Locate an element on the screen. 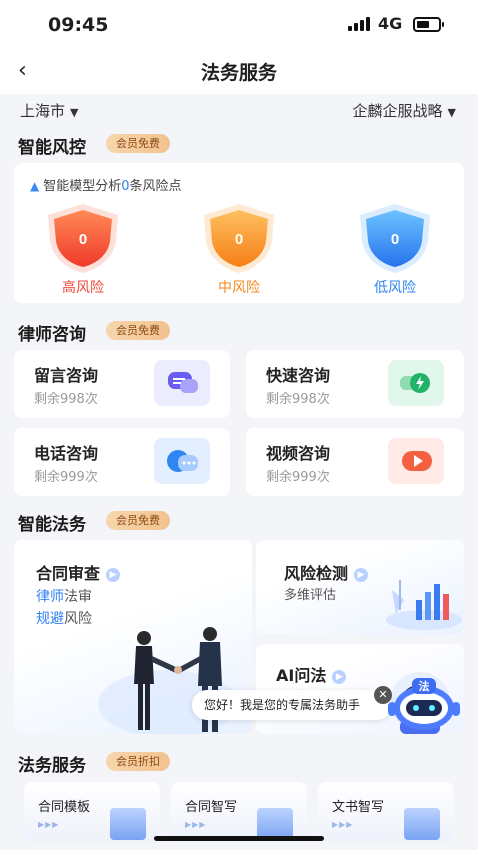 Image resolution: width=478 pixels, height=850 pixels. phone-consult-card: 电话咨询 剩余999次 is located at coordinates (122, 462).